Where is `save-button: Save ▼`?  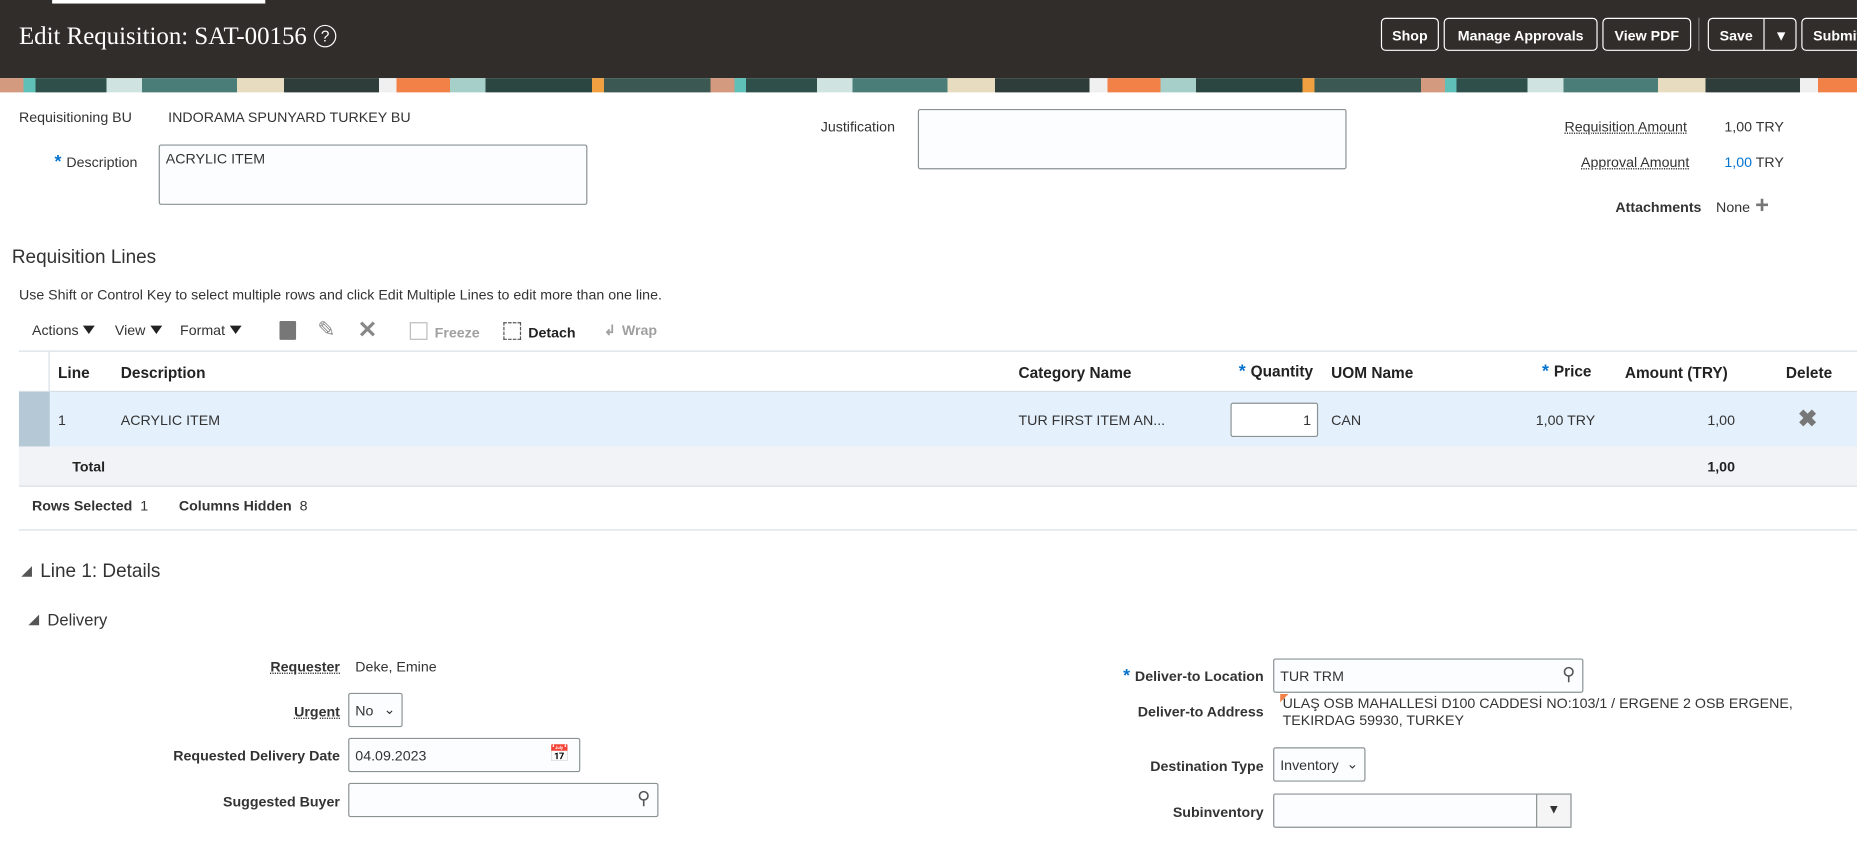
save-button: Save ▼ is located at coordinates (1752, 34).